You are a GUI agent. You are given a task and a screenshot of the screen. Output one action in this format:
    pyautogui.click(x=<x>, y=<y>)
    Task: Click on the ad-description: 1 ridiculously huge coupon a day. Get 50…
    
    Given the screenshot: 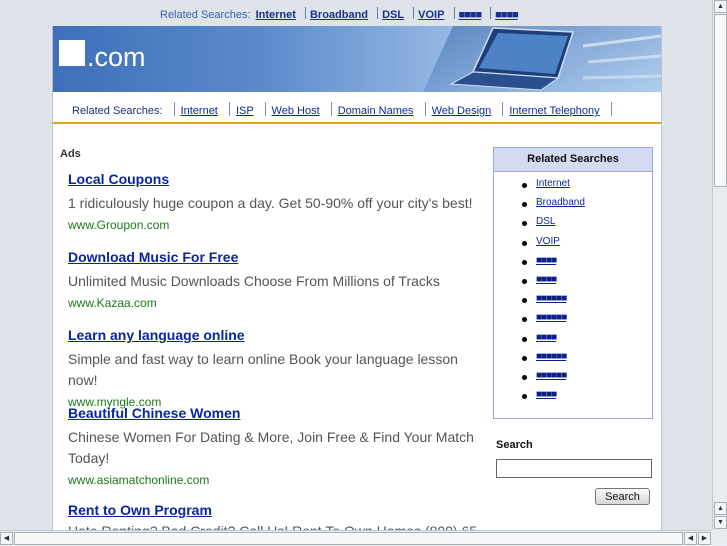 What is the action you would take?
    pyautogui.click(x=270, y=203)
    